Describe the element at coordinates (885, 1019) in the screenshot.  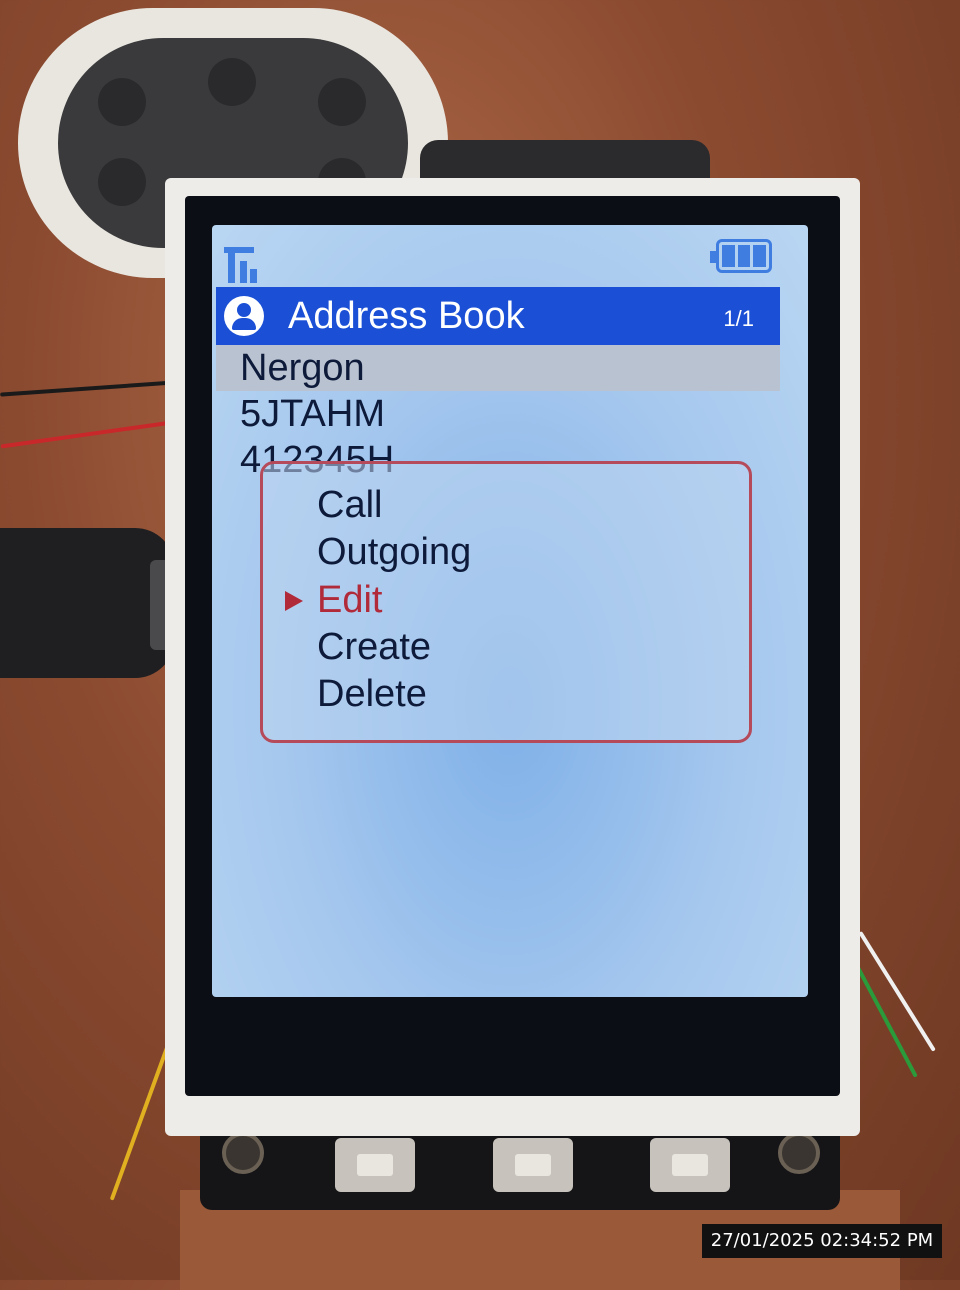
I see `wire-green` at that location.